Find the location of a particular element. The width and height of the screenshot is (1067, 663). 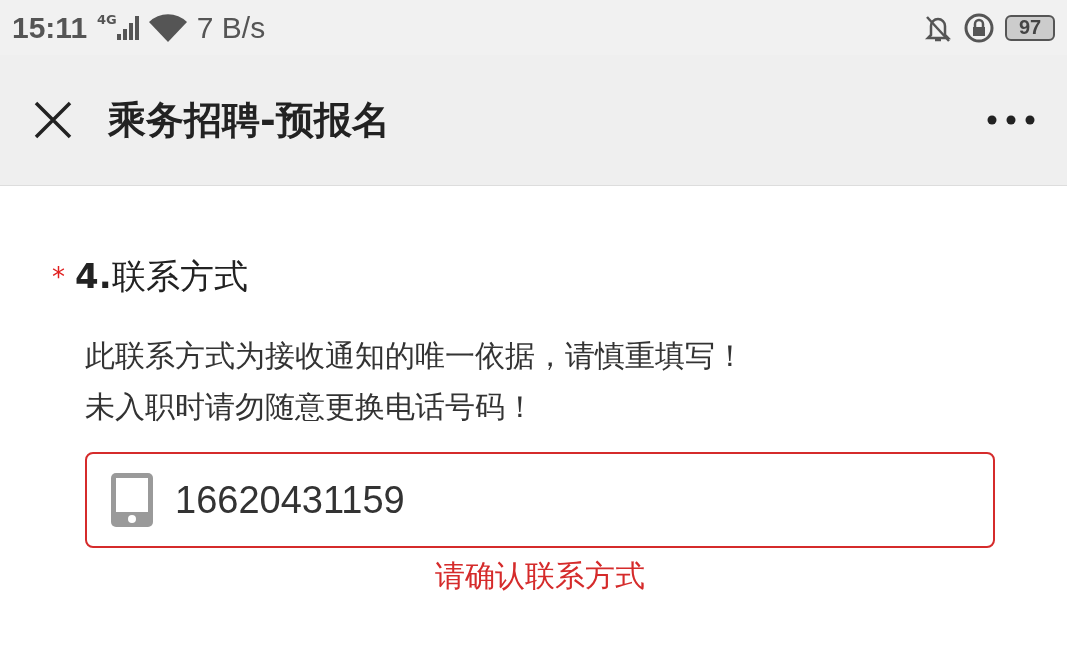

wifi-icon is located at coordinates (167, 27).